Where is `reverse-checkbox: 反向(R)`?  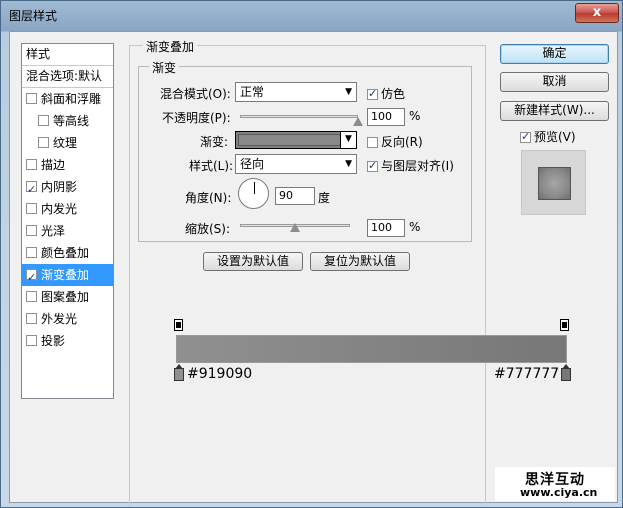
reverse-checkbox: 反向(R) is located at coordinates (395, 141).